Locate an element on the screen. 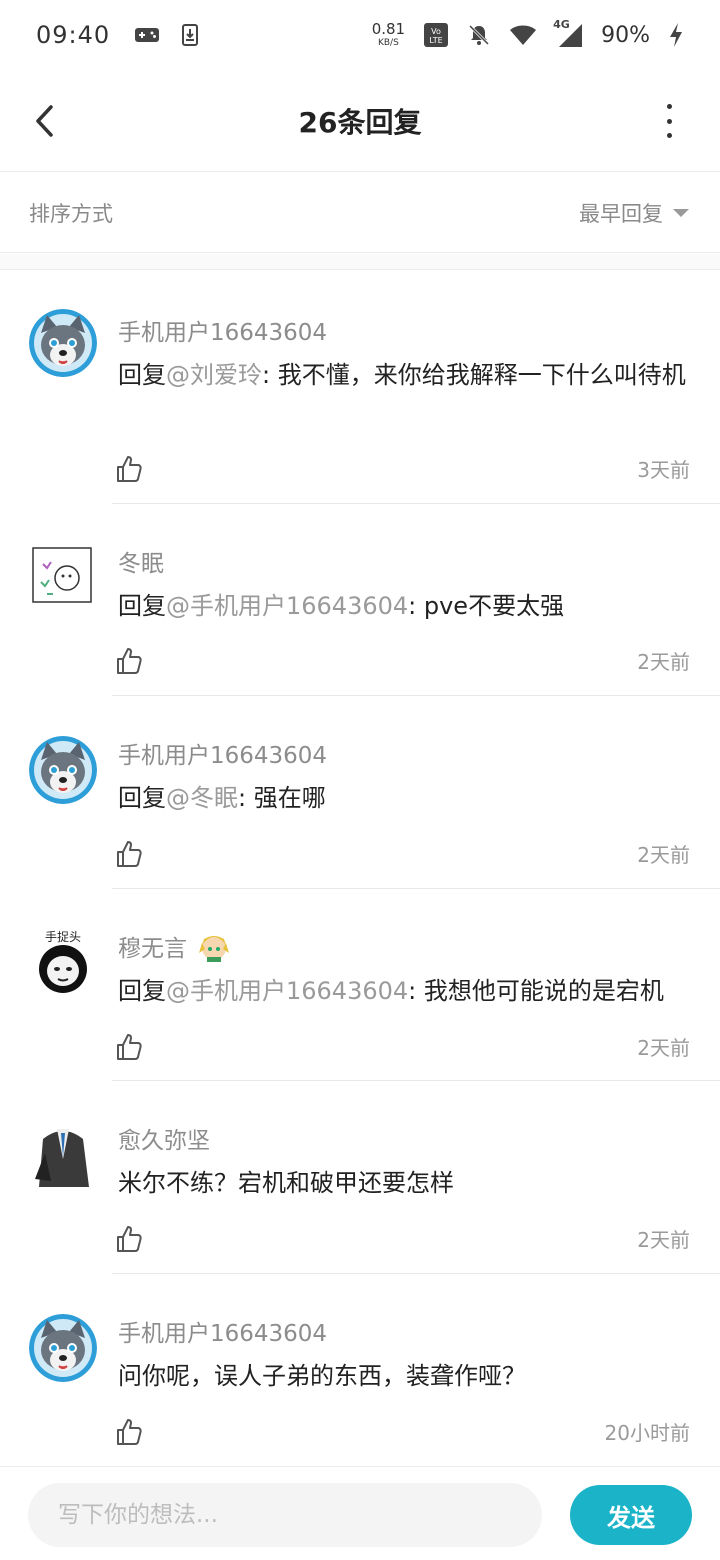  avatar: 手捉头 is located at coordinates (63, 961).